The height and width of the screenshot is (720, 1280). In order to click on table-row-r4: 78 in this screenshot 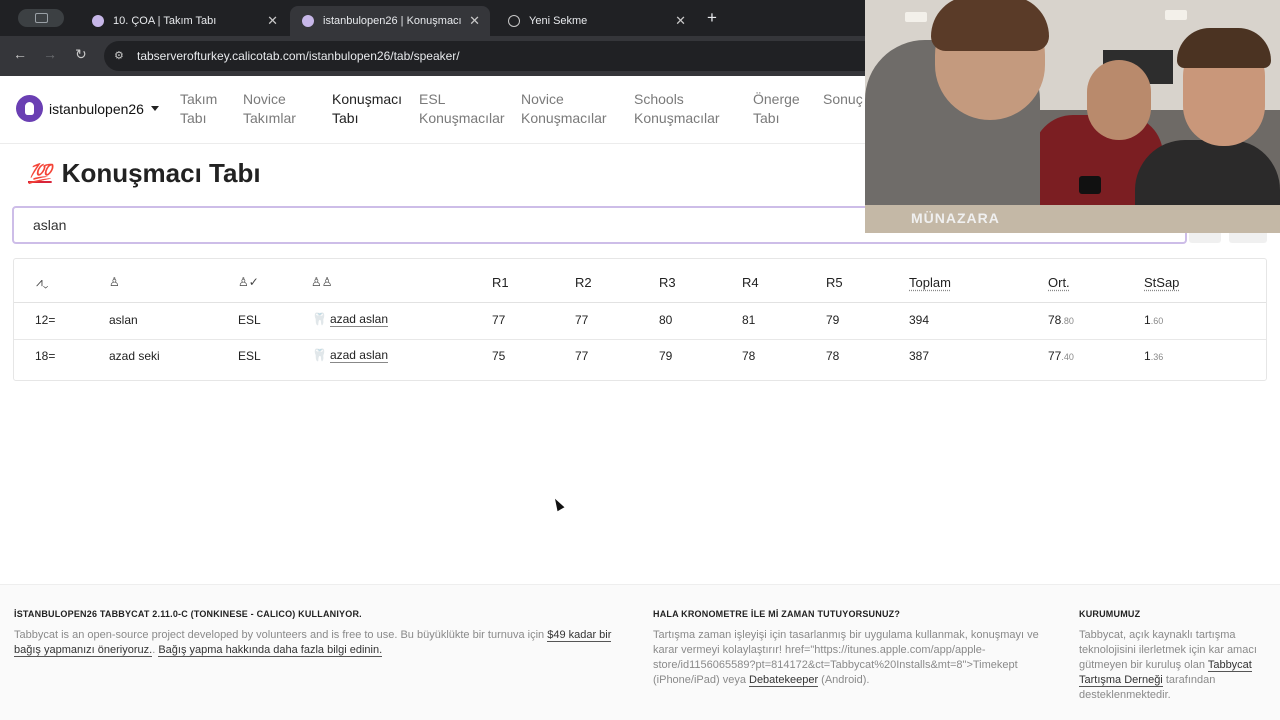, I will do `click(749, 356)`.